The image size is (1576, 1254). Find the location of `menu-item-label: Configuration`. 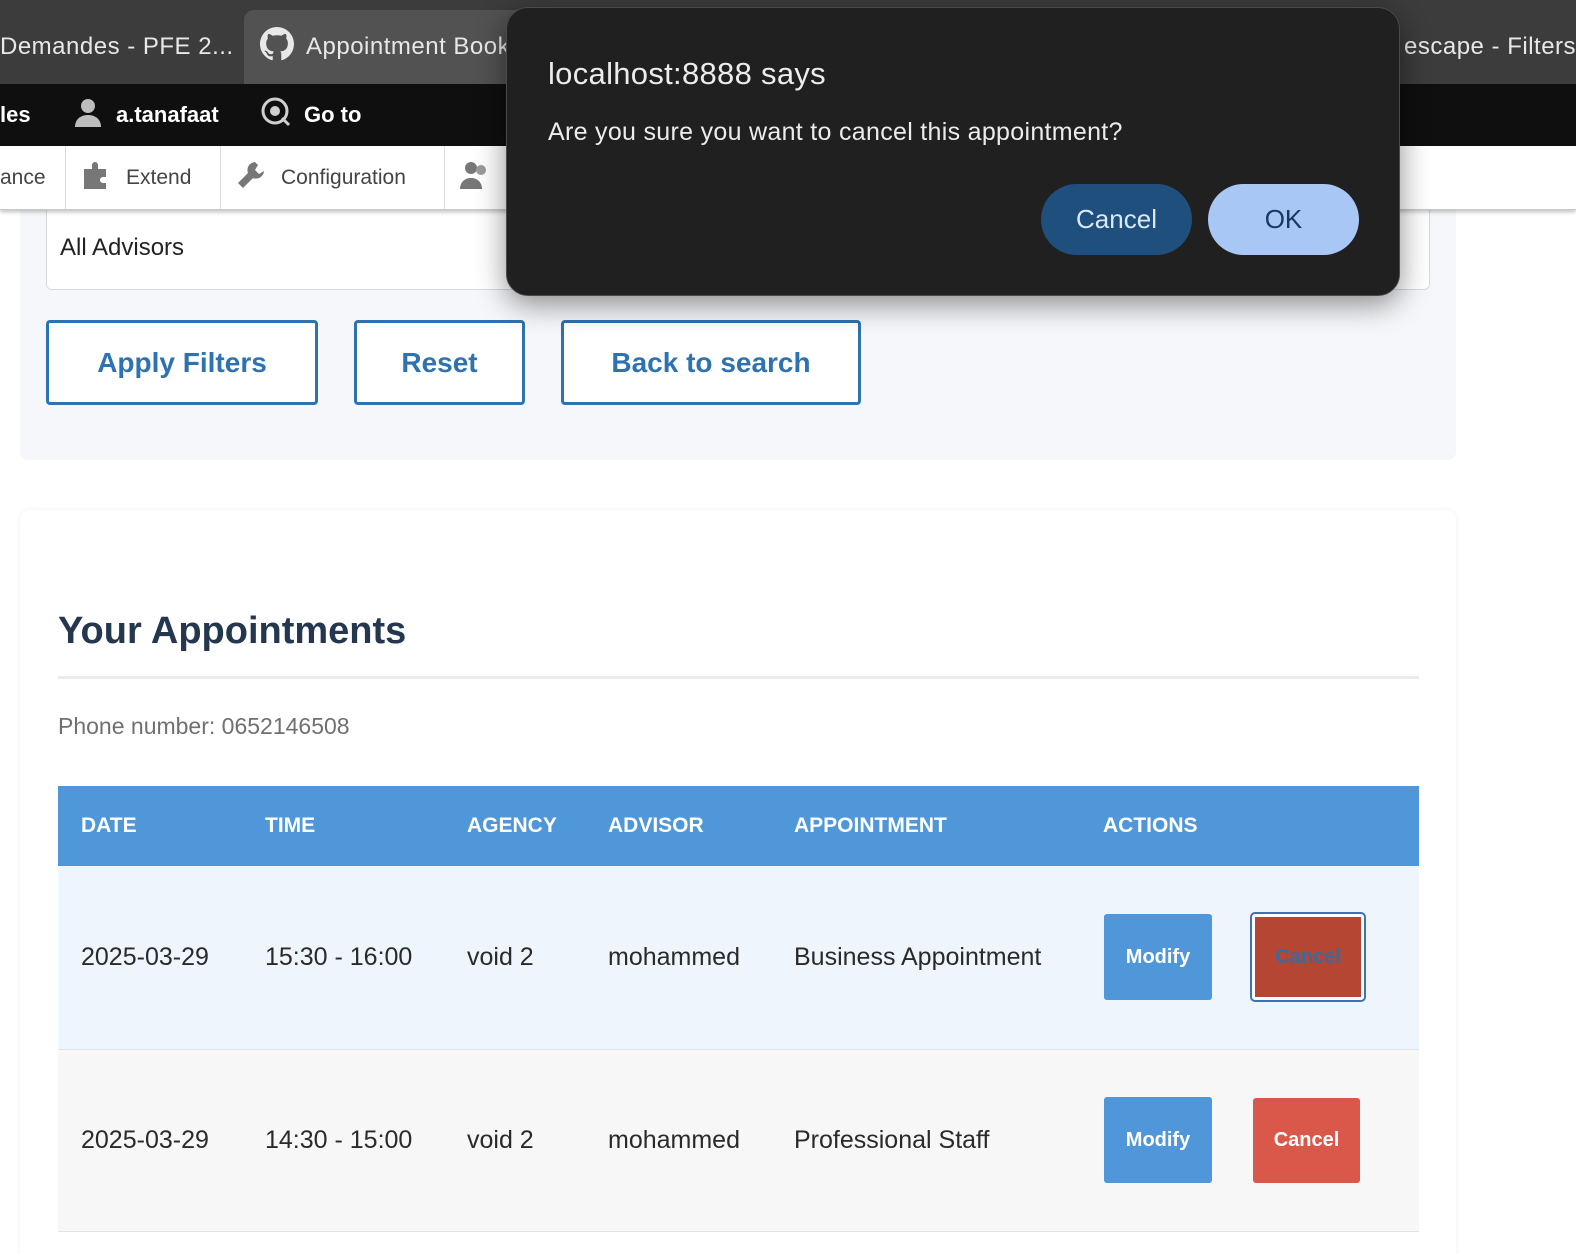

menu-item-label: Configuration is located at coordinates (343, 177).